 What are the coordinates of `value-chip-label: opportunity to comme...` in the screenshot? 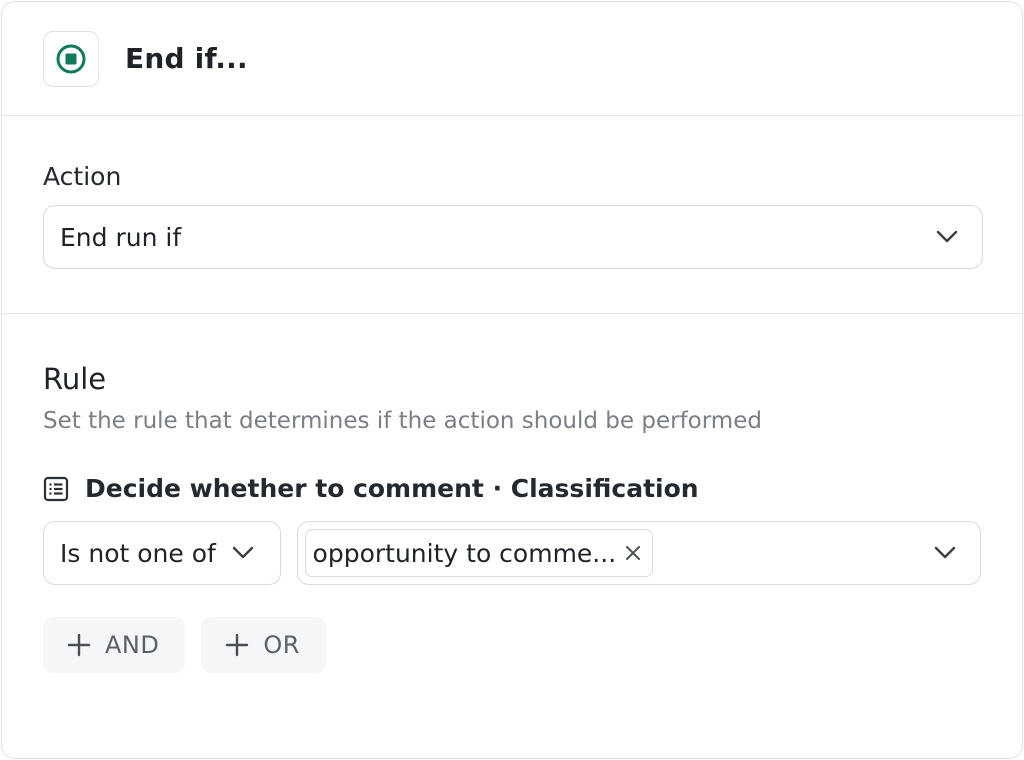 It's located at (464, 553).